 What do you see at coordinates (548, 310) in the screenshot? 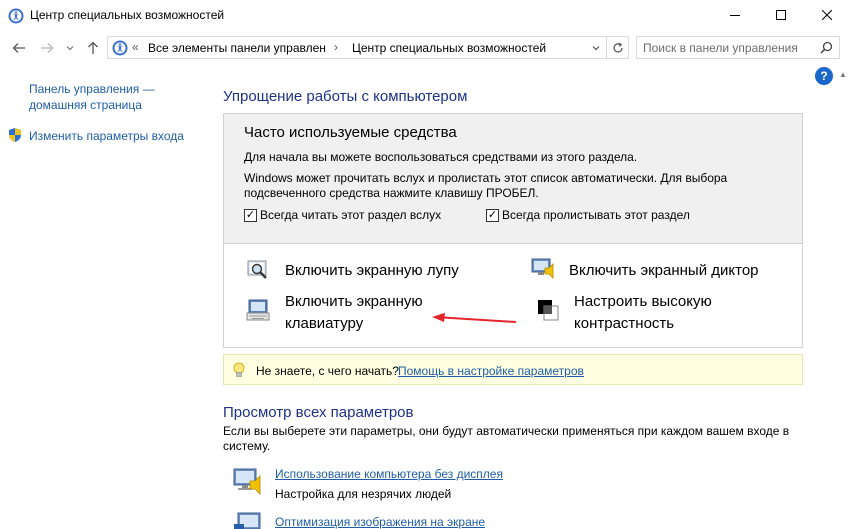
I see `high-contrast-icon` at bounding box center [548, 310].